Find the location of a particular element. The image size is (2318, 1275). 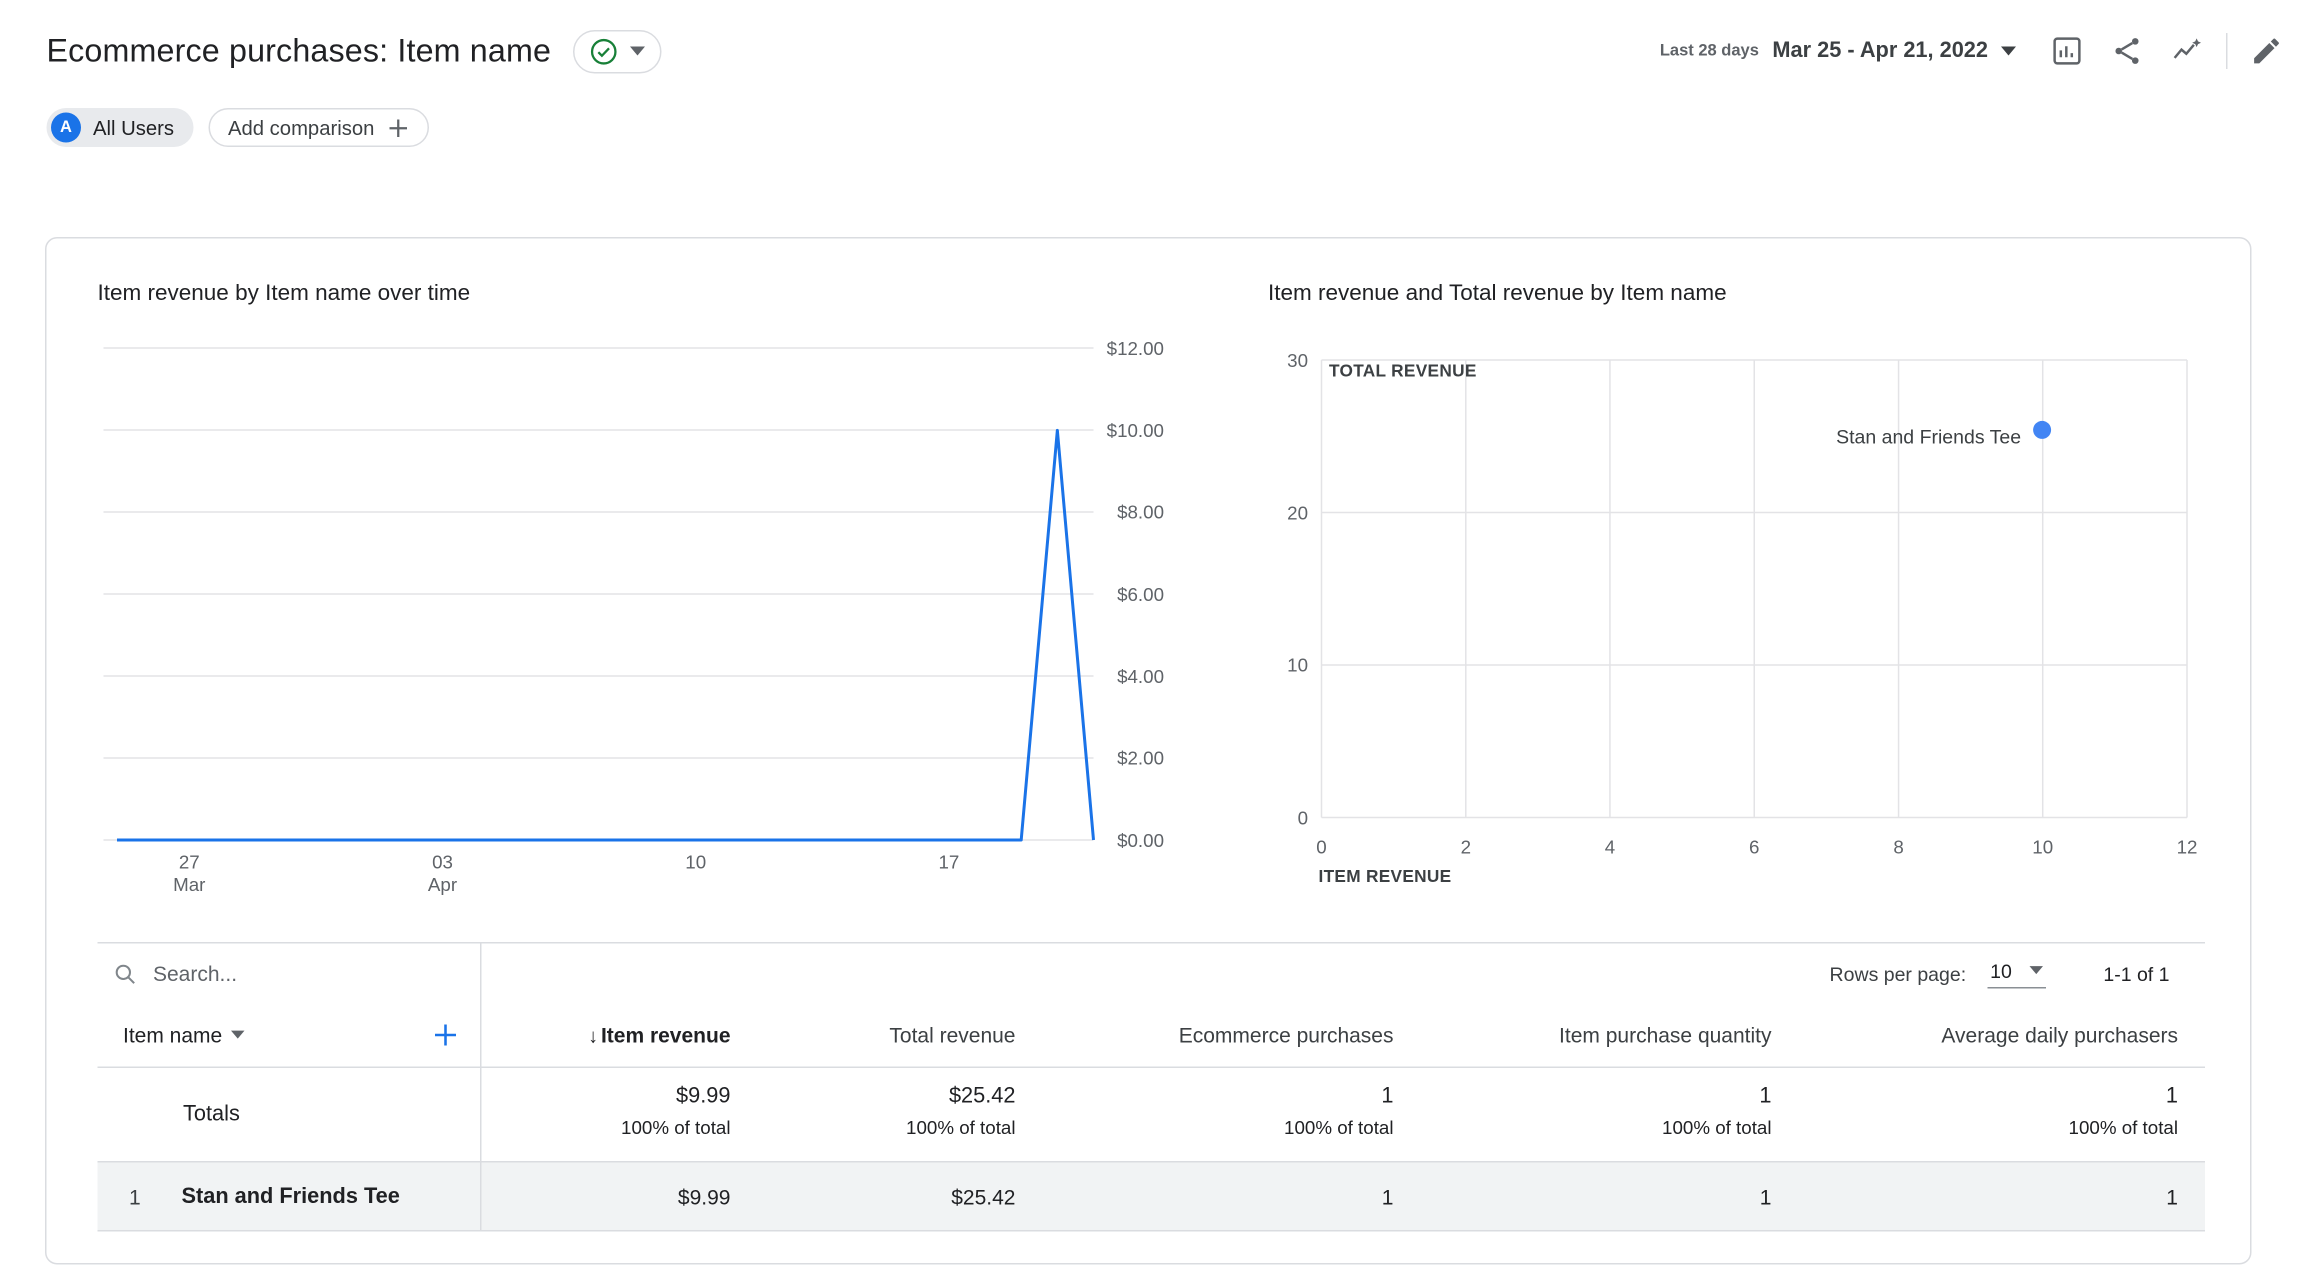

svg-text: 4 is located at coordinates (1610, 847).